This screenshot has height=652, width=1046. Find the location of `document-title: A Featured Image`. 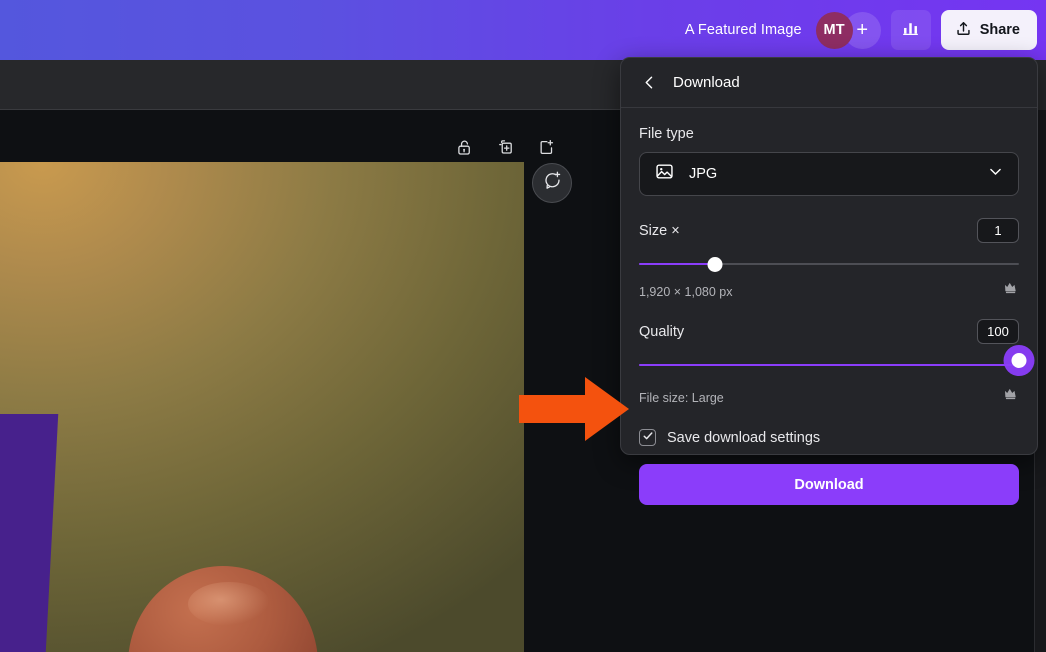

document-title: A Featured Image is located at coordinates (743, 30).